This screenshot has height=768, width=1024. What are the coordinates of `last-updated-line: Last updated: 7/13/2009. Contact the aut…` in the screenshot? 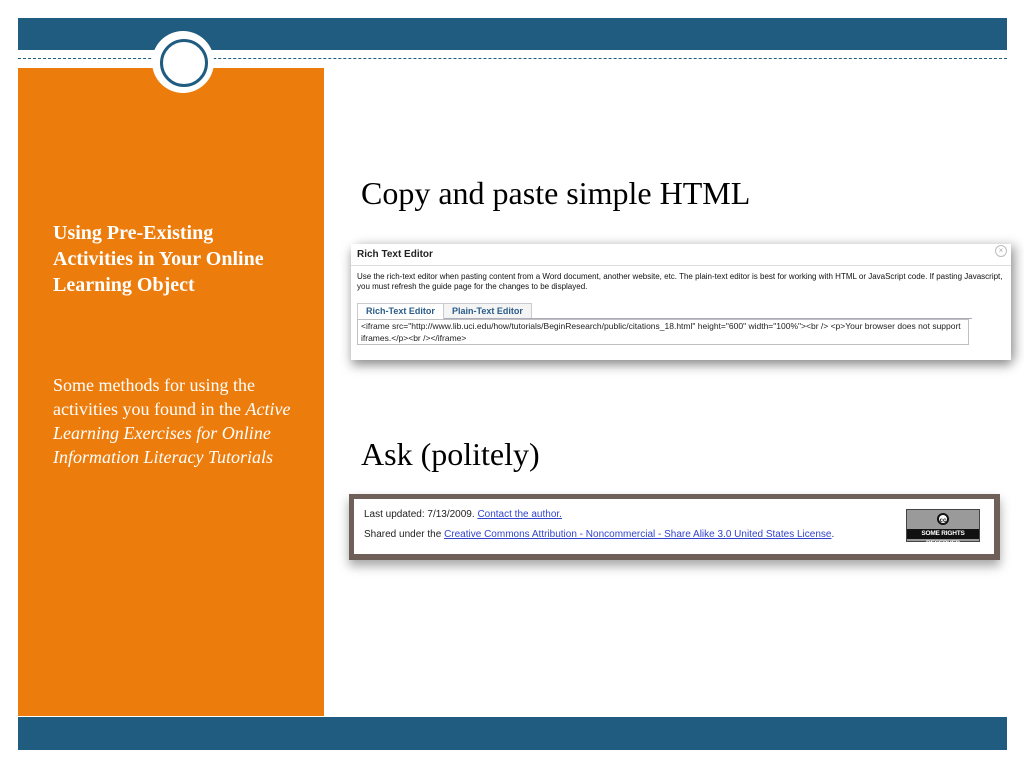 It's located at (463, 514).